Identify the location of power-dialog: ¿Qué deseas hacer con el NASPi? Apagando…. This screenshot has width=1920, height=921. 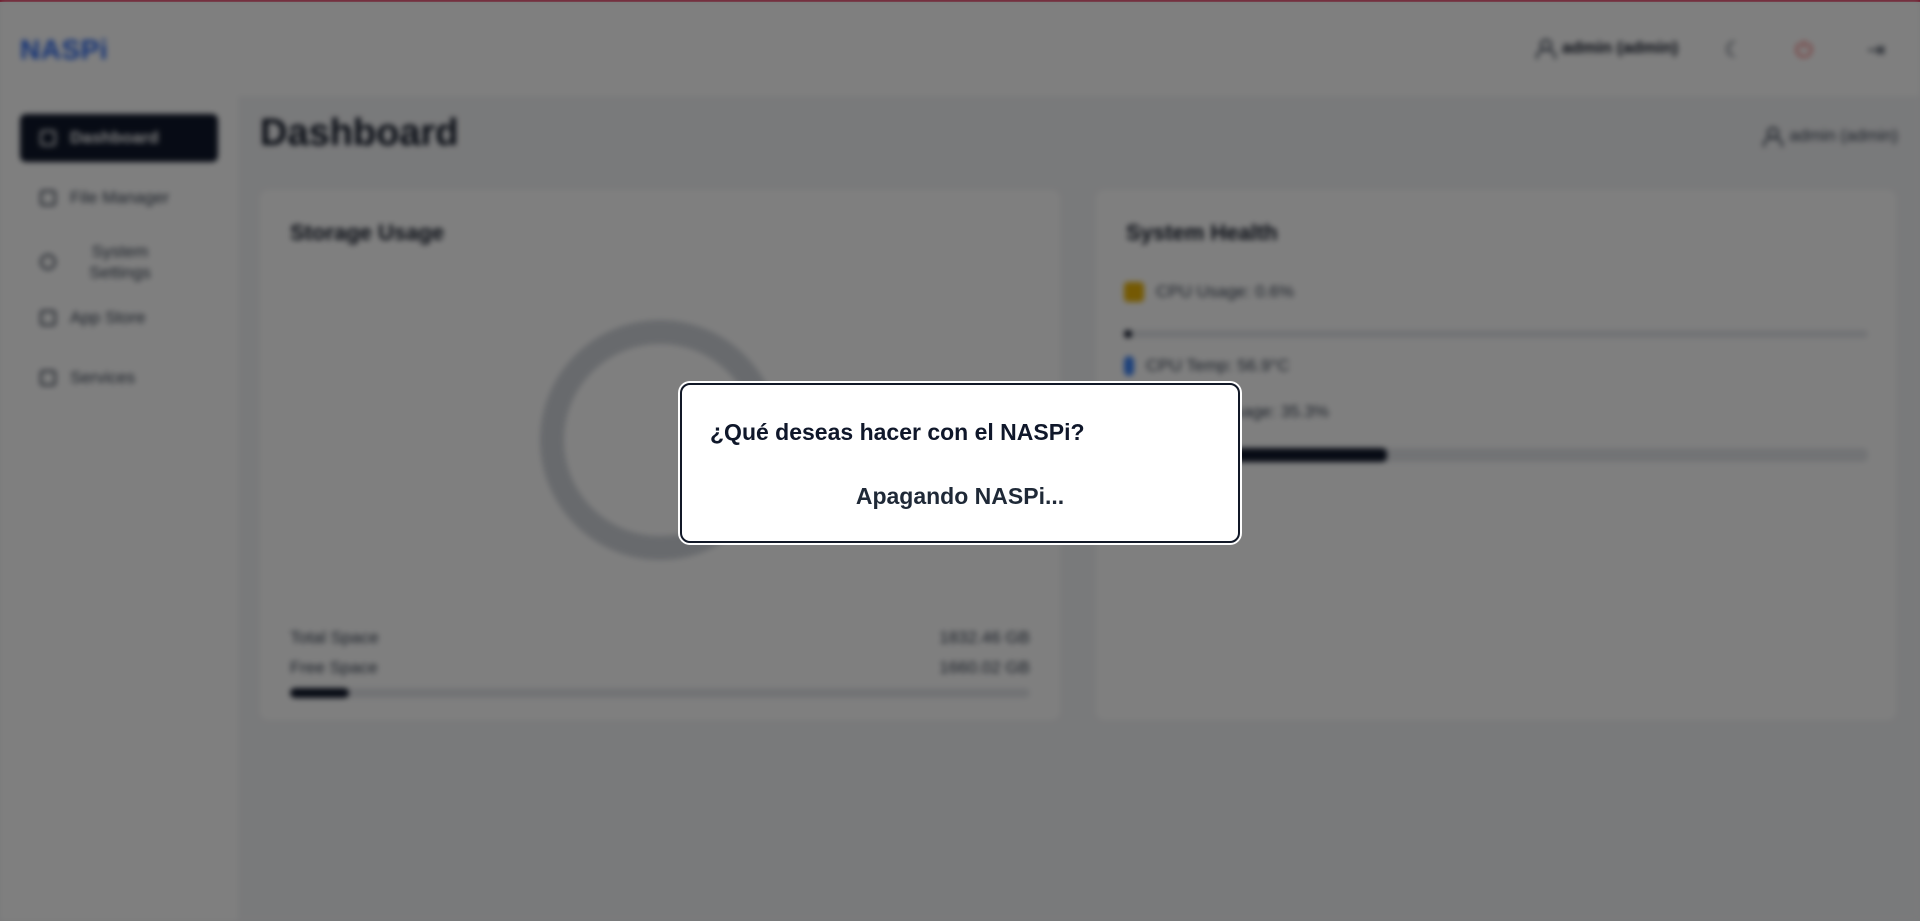
(960, 463).